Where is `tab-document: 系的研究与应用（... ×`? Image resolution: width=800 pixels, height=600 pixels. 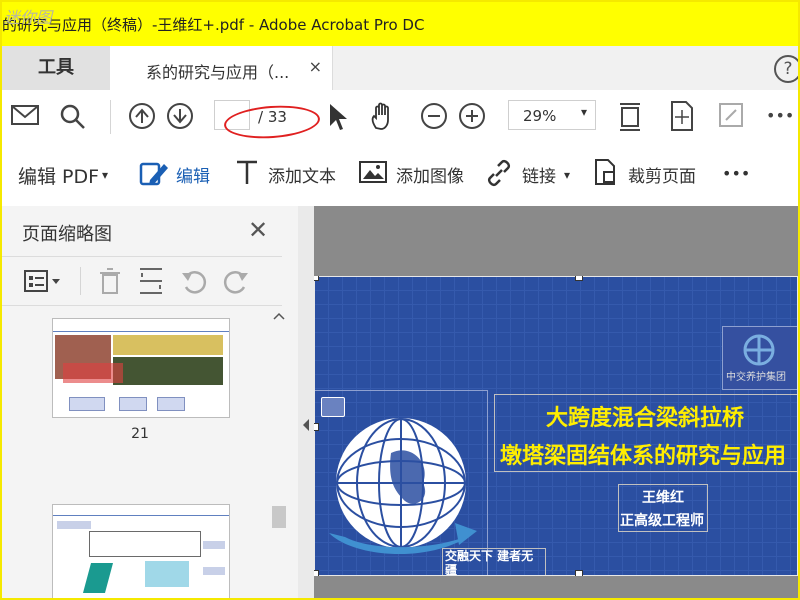 tab-document: 系的研究与应用（... × is located at coordinates (221, 68).